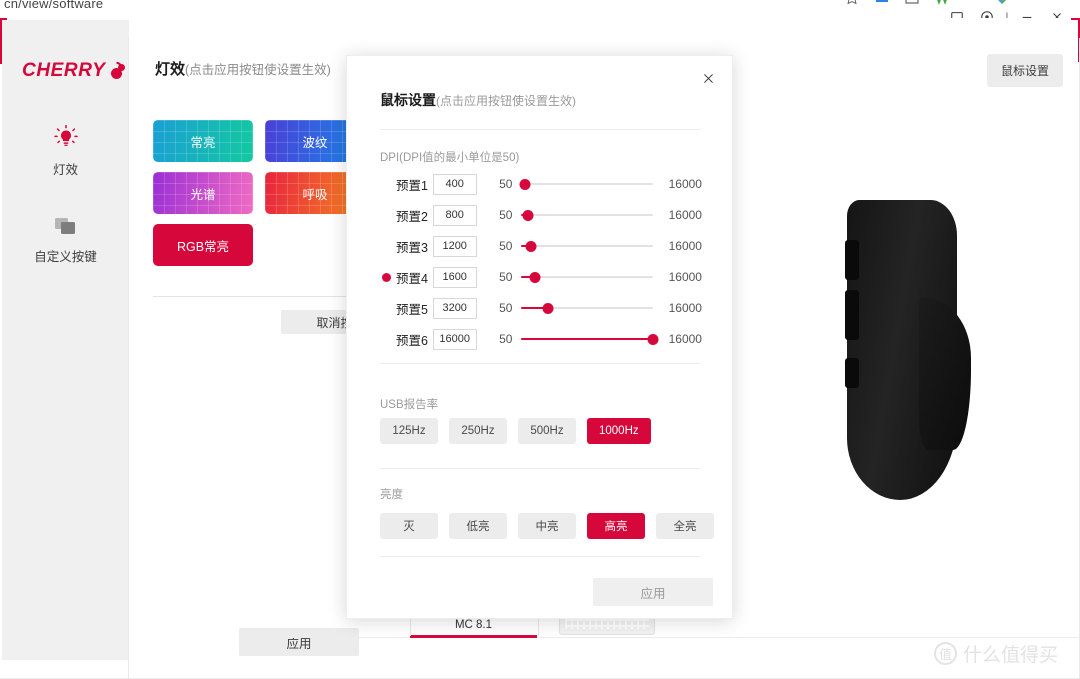  Describe the element at coordinates (912, 3) in the screenshot. I see `window-icon` at that location.